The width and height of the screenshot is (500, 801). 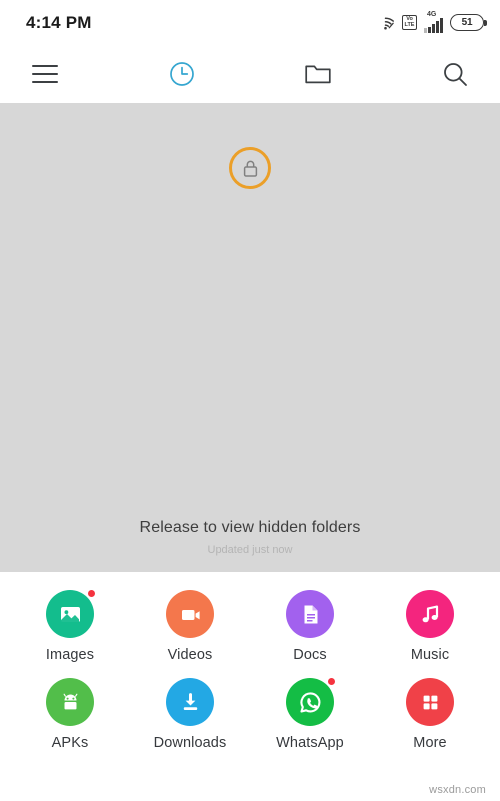 What do you see at coordinates (250, 74) in the screenshot?
I see `app-toolbar` at bounding box center [250, 74].